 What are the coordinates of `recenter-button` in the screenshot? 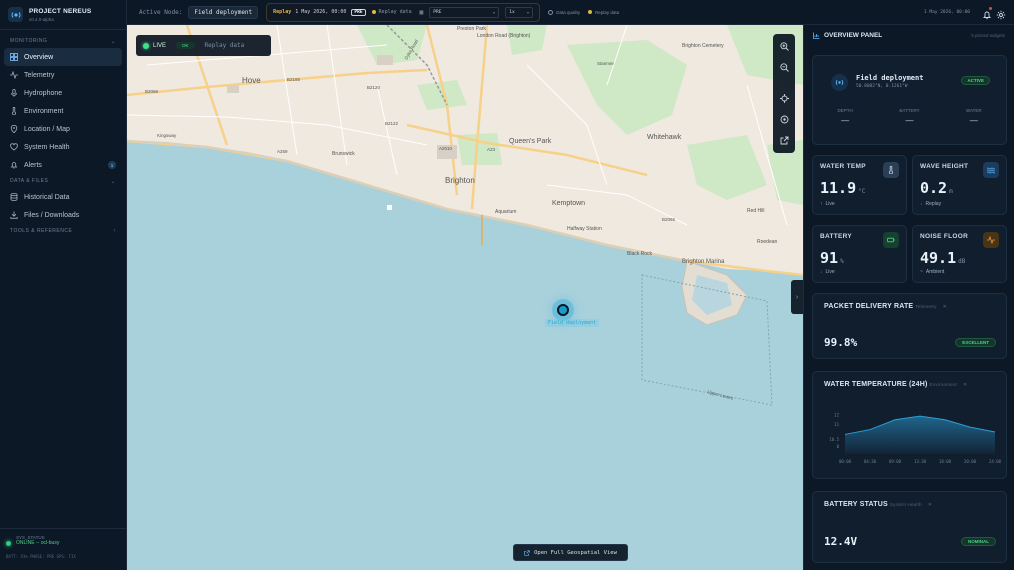 It's located at (784, 119).